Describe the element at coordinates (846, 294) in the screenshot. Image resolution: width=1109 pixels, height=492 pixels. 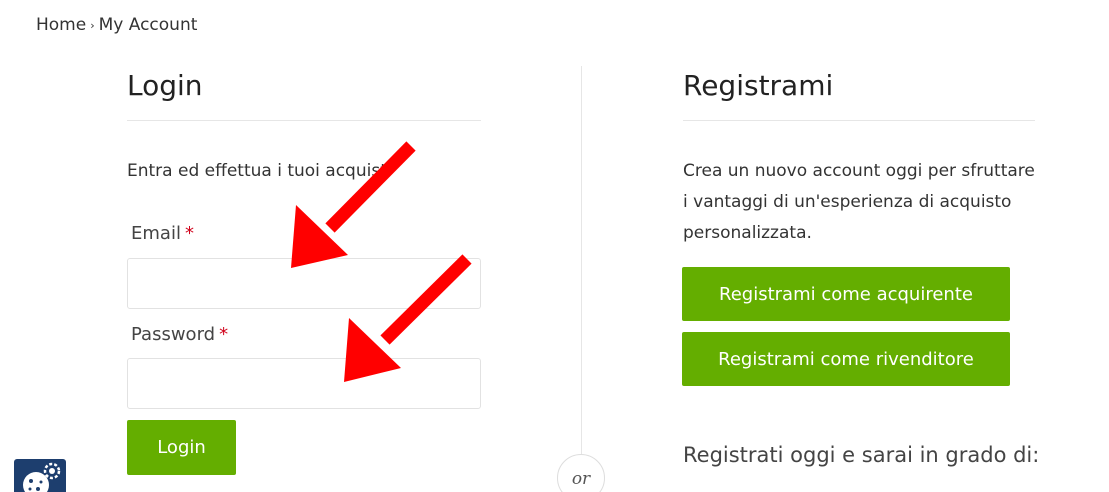
I see `register-buyer-button: Registrami come acquirente` at that location.